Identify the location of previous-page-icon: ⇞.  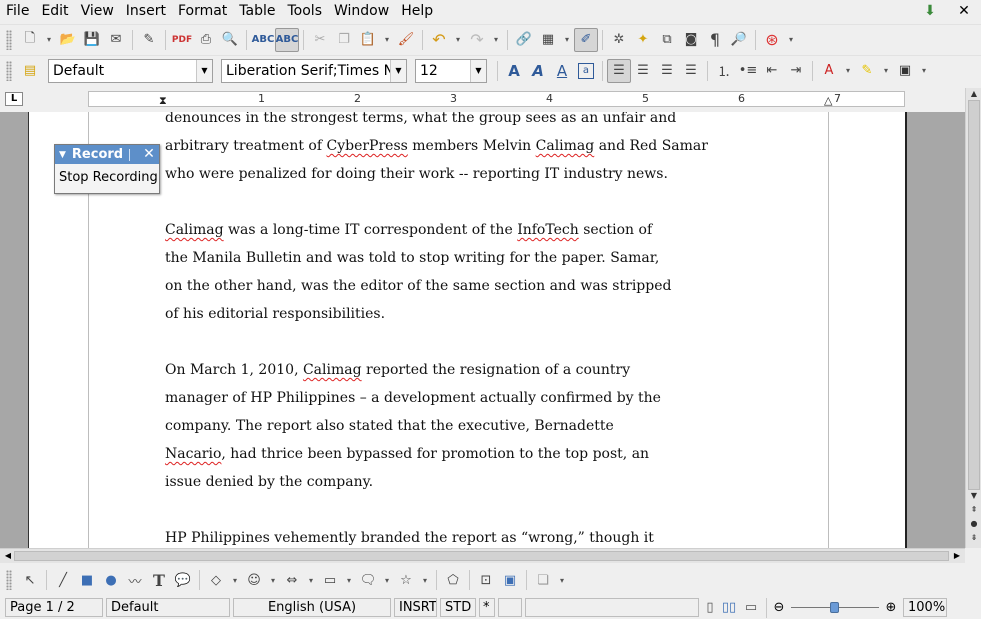
(973, 510).